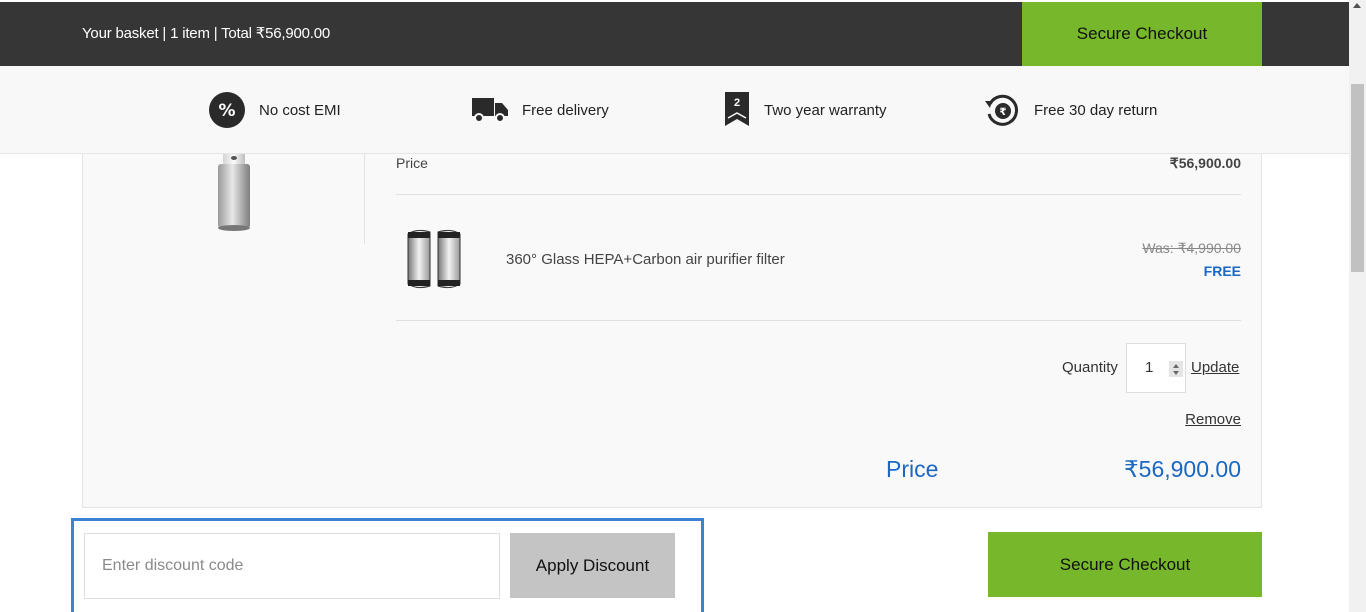 Image resolution: width=1366 pixels, height=612 pixels. Describe the element at coordinates (1205, 163) in the screenshot. I see `price-value: ₹56,900.00` at that location.